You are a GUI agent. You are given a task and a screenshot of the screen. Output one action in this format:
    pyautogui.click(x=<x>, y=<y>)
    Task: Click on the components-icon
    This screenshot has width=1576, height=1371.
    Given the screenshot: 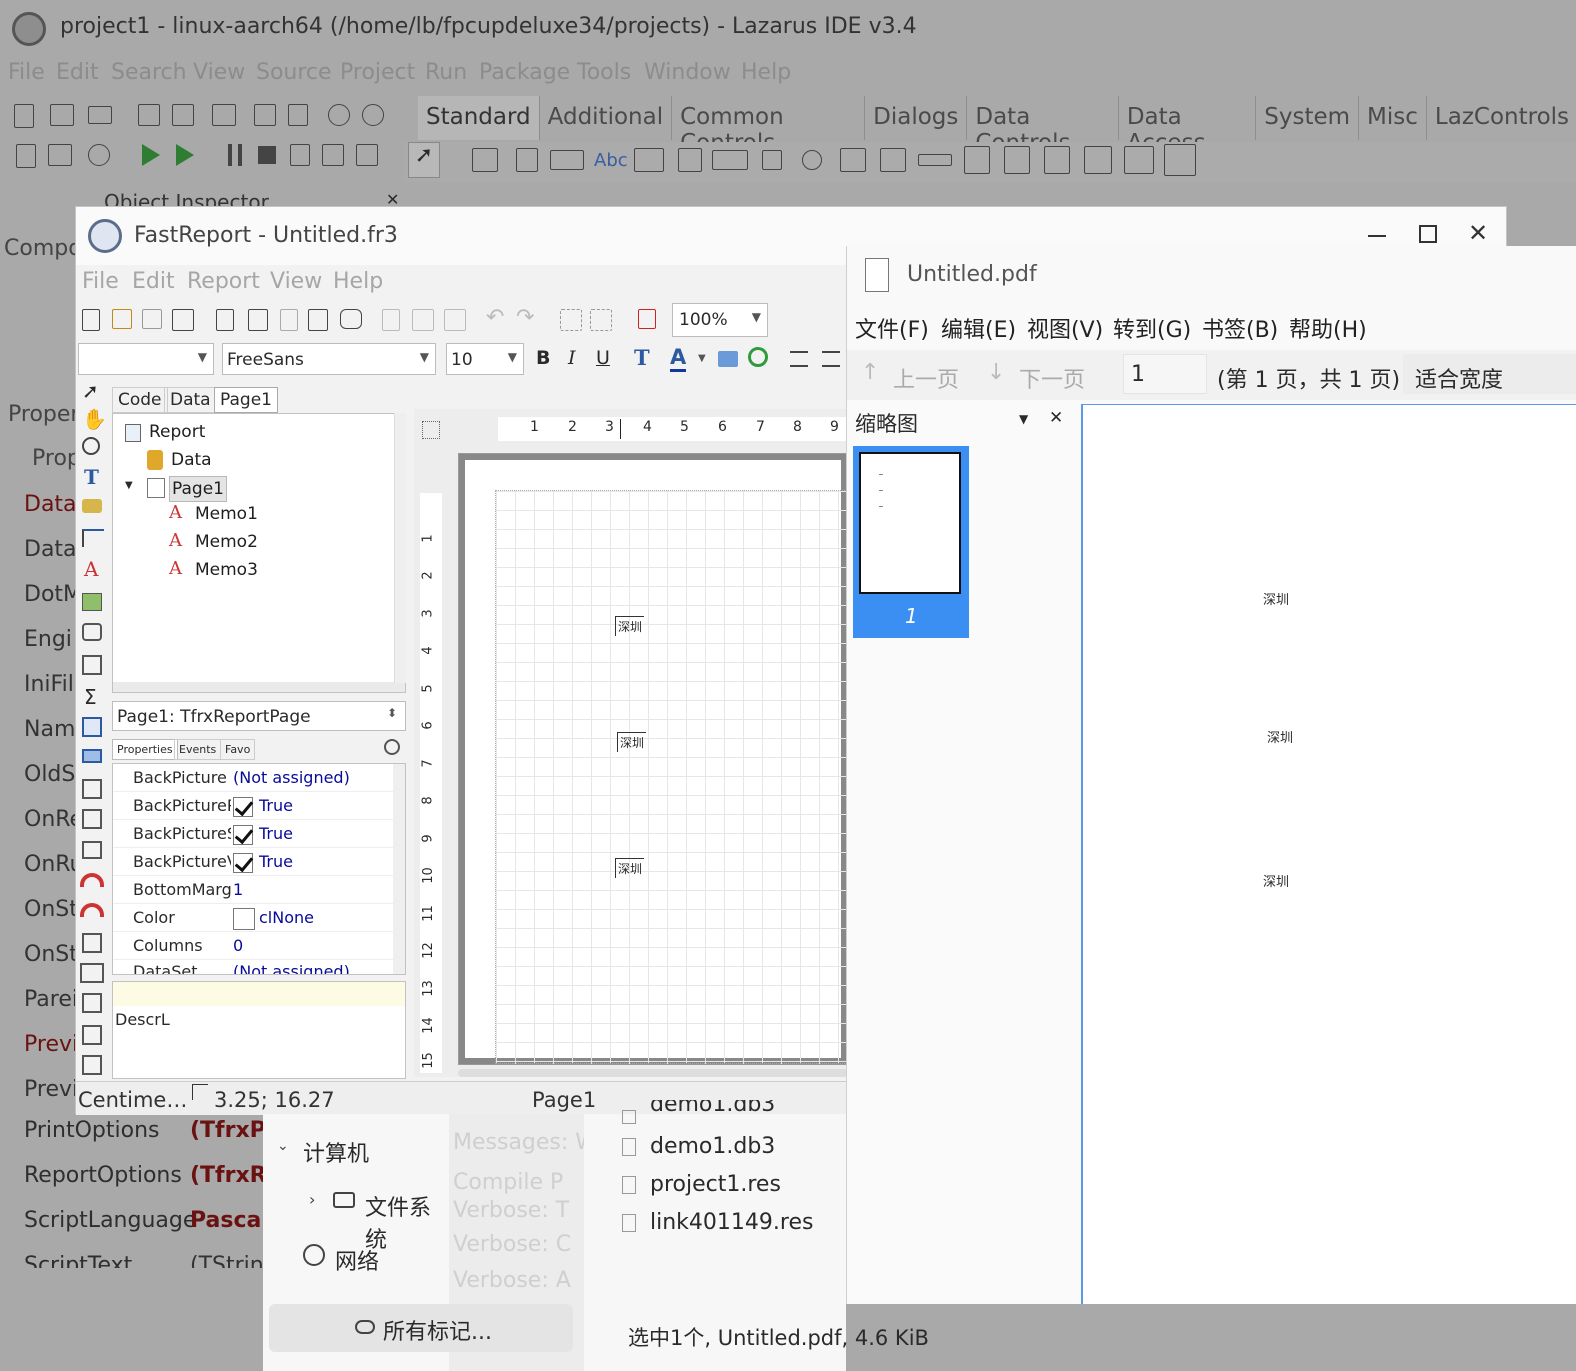 What is the action you would take?
    pyautogui.click(x=373, y=115)
    